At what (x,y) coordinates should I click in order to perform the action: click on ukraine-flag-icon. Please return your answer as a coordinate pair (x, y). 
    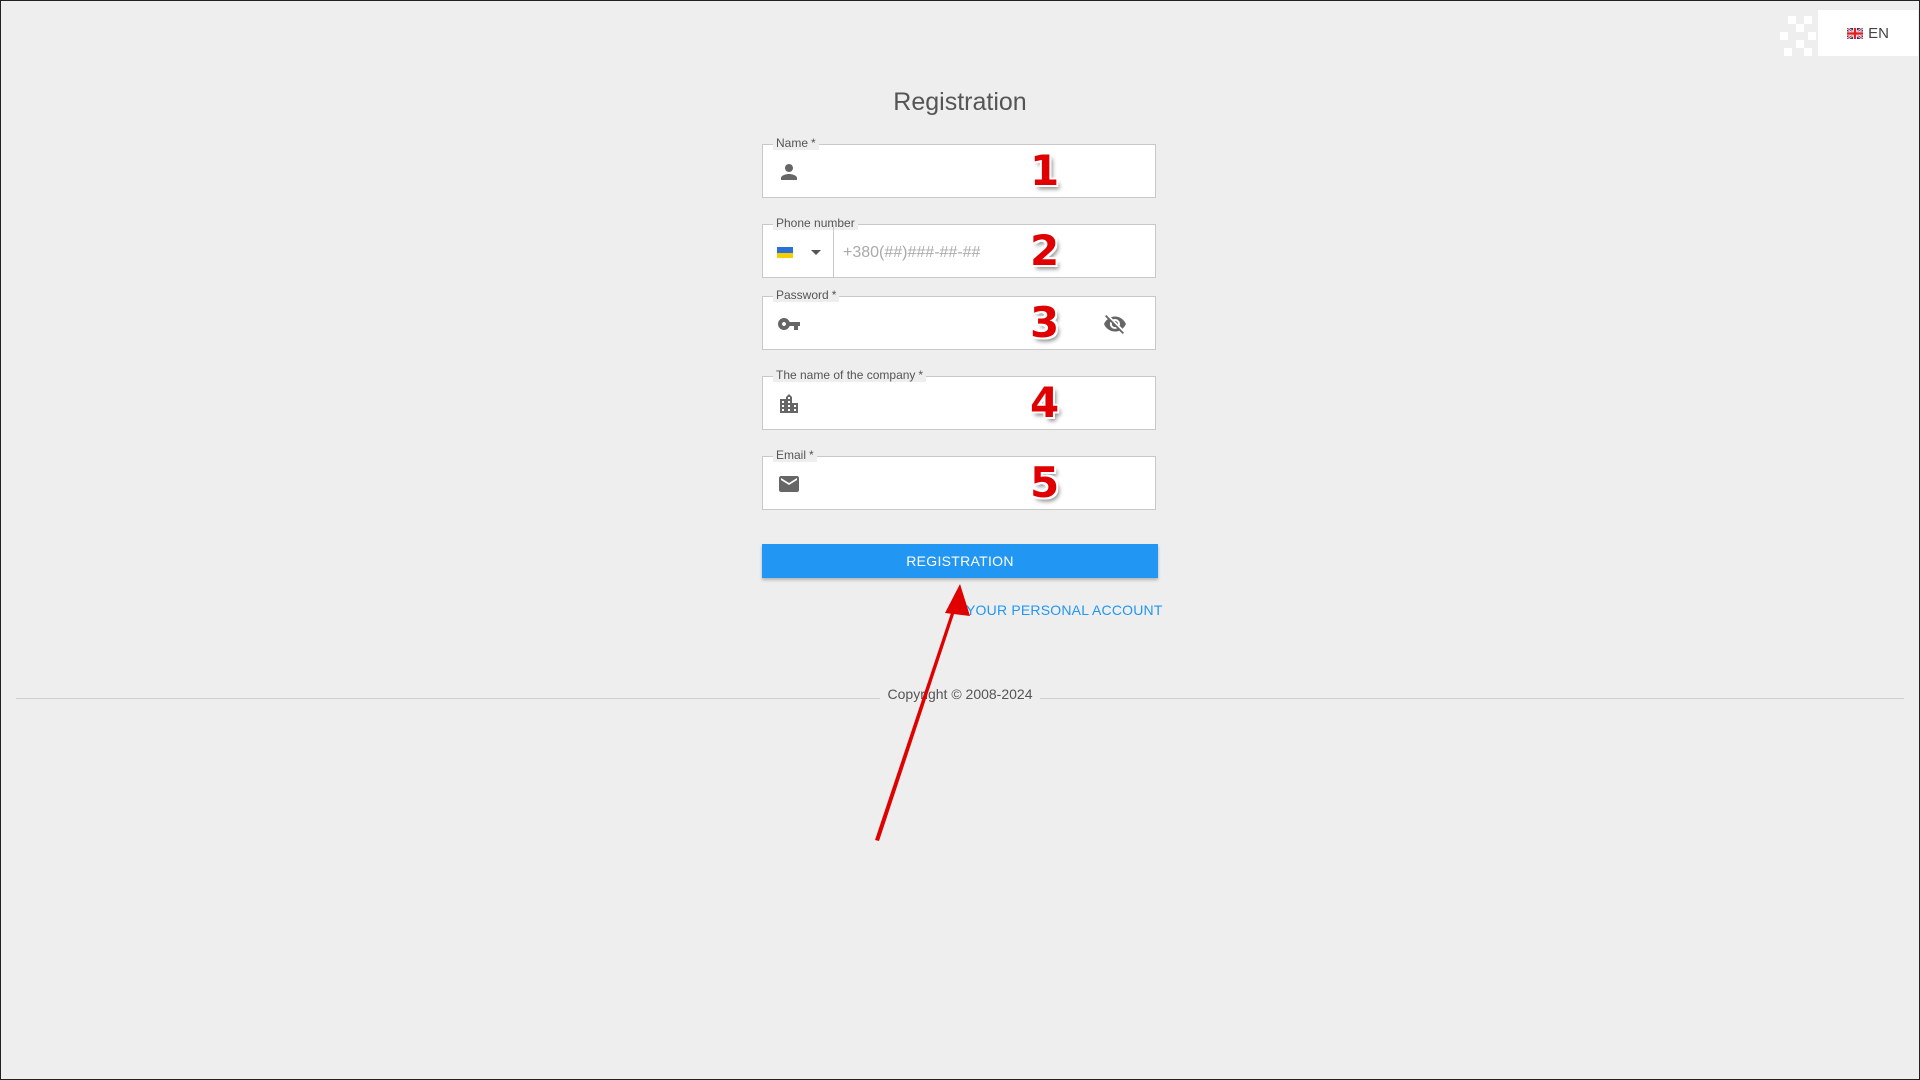
    Looking at the image, I should click on (785, 252).